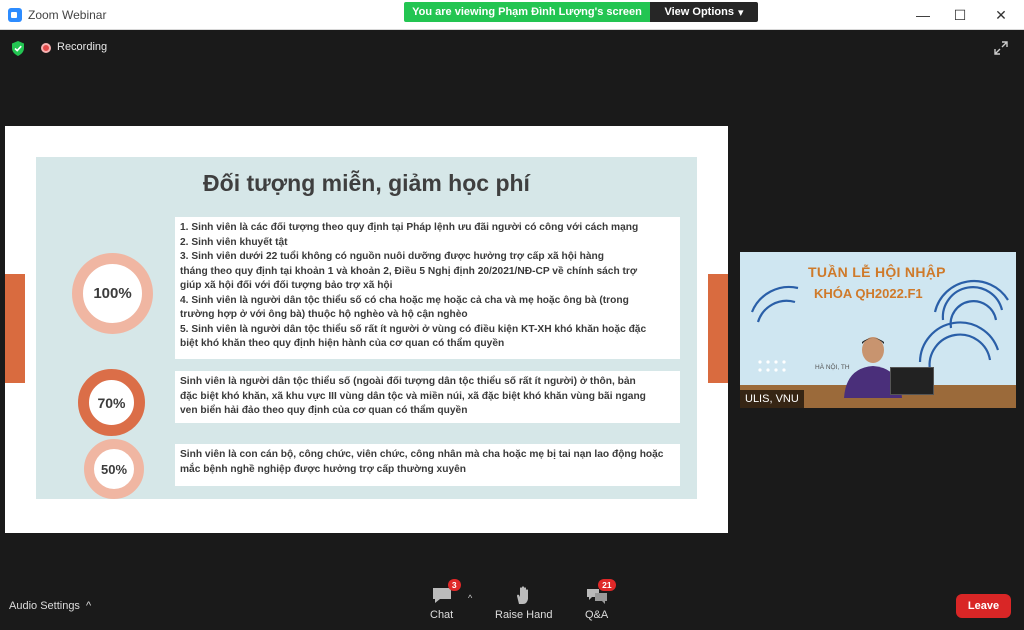  Describe the element at coordinates (524, 615) in the screenshot. I see `raise-hand-label: Raise Hand` at that location.